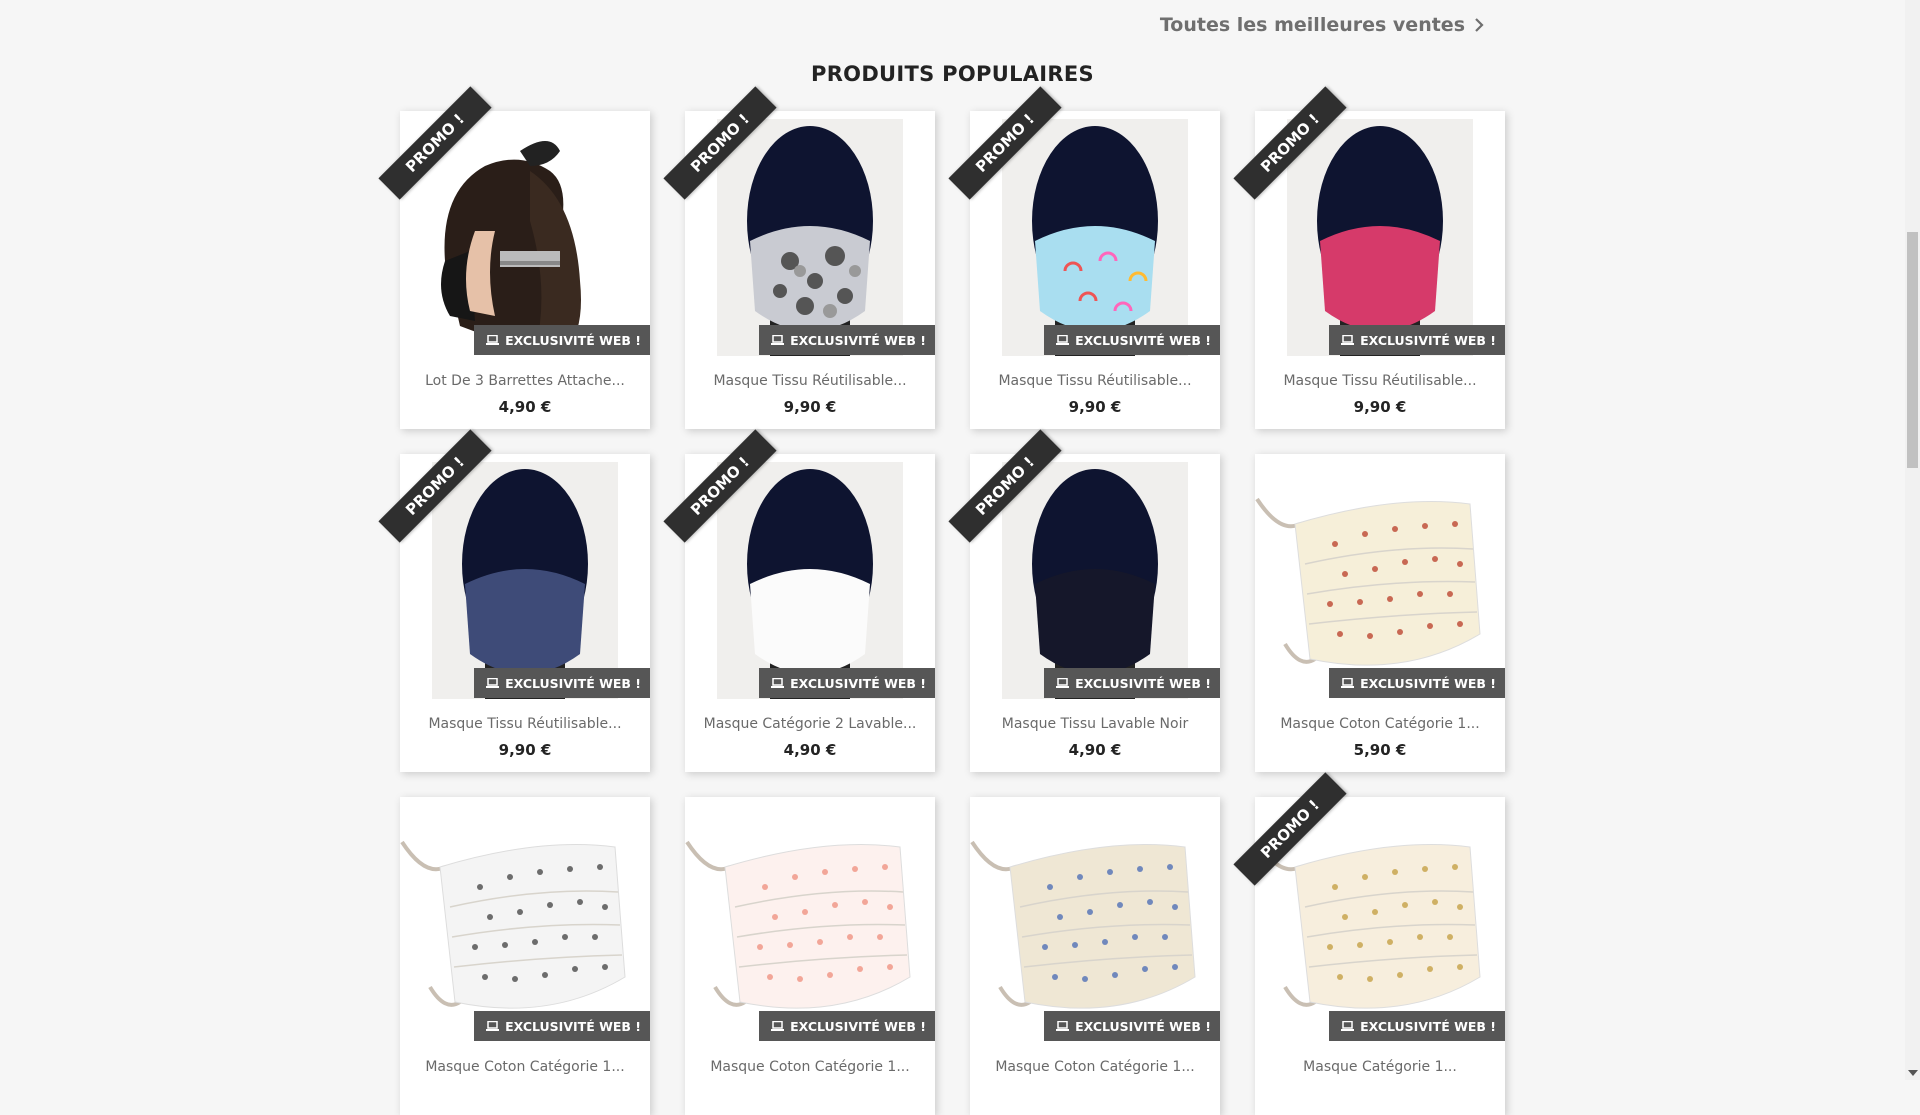  What do you see at coordinates (1380, 750) in the screenshot?
I see `product-price: 5,90 €` at bounding box center [1380, 750].